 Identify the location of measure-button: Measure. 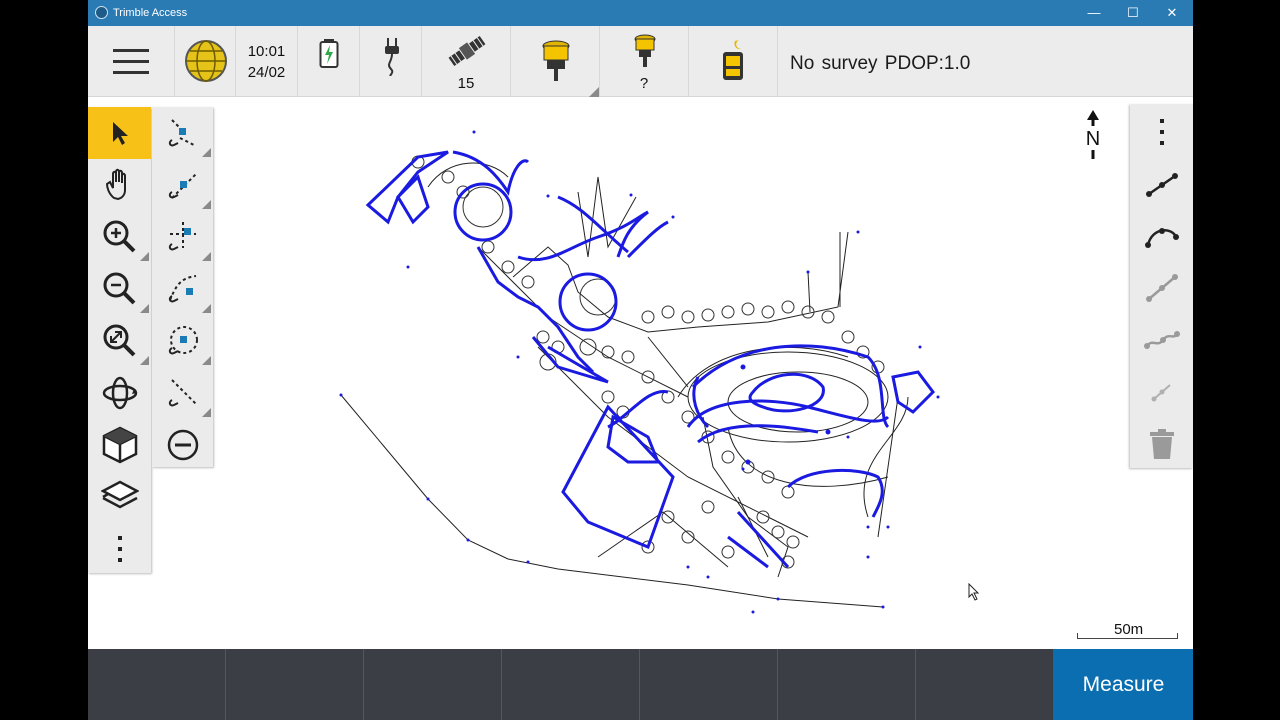
(1123, 684).